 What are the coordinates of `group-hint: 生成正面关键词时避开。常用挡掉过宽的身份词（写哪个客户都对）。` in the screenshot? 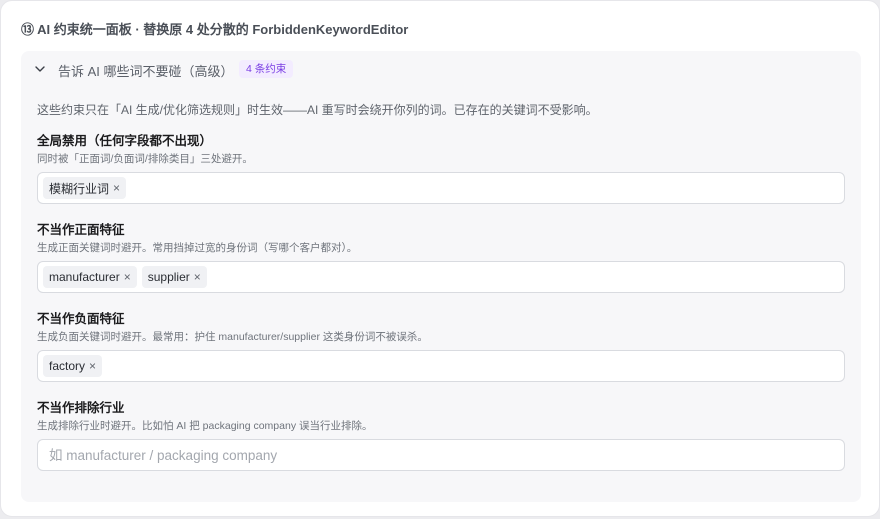 It's located at (197, 248).